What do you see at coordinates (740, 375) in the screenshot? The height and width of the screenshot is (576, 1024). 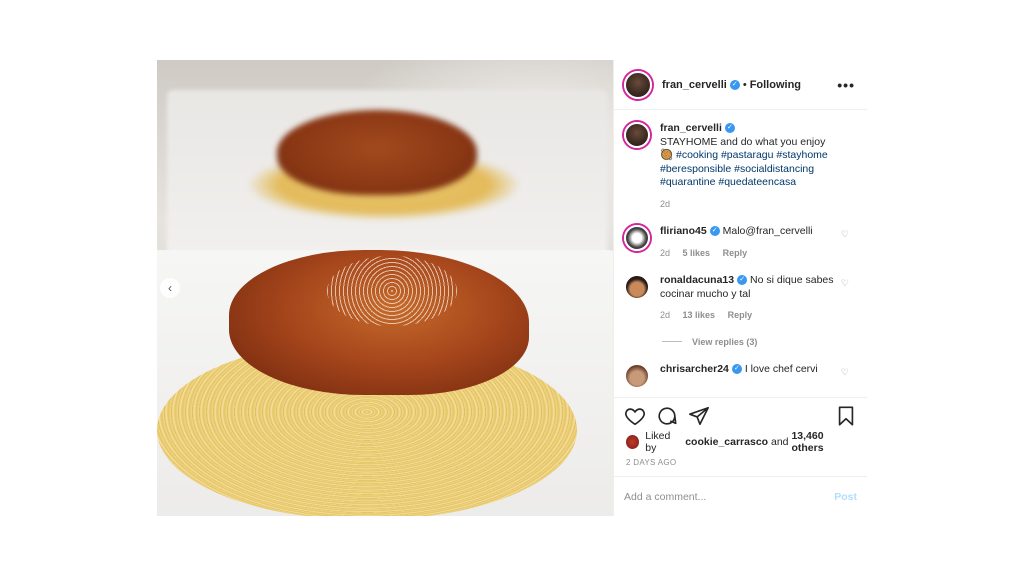 I see `list-item: chrisarcher24 ✓ I love chef cervi ♡` at bounding box center [740, 375].